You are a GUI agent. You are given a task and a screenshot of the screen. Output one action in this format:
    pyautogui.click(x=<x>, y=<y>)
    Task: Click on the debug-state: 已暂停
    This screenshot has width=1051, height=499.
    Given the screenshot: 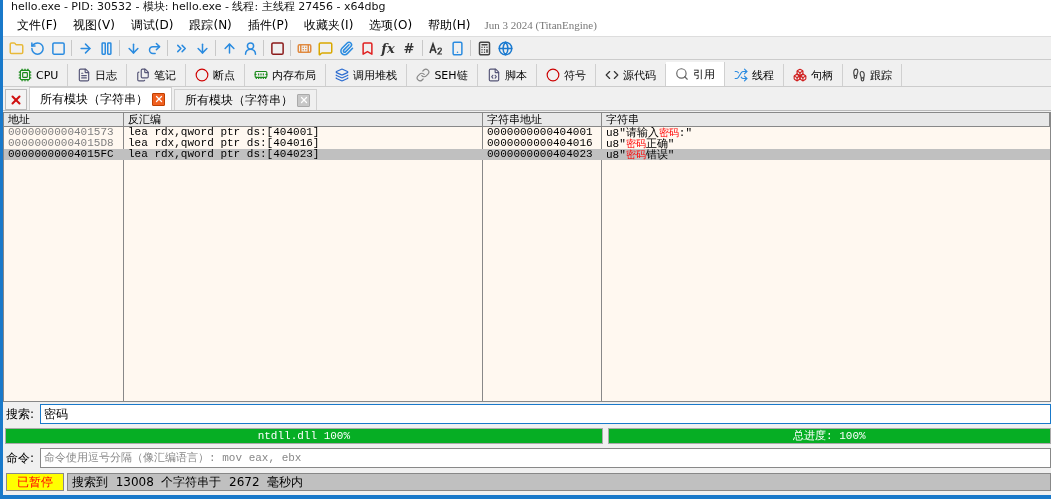 What is the action you would take?
    pyautogui.click(x=35, y=482)
    